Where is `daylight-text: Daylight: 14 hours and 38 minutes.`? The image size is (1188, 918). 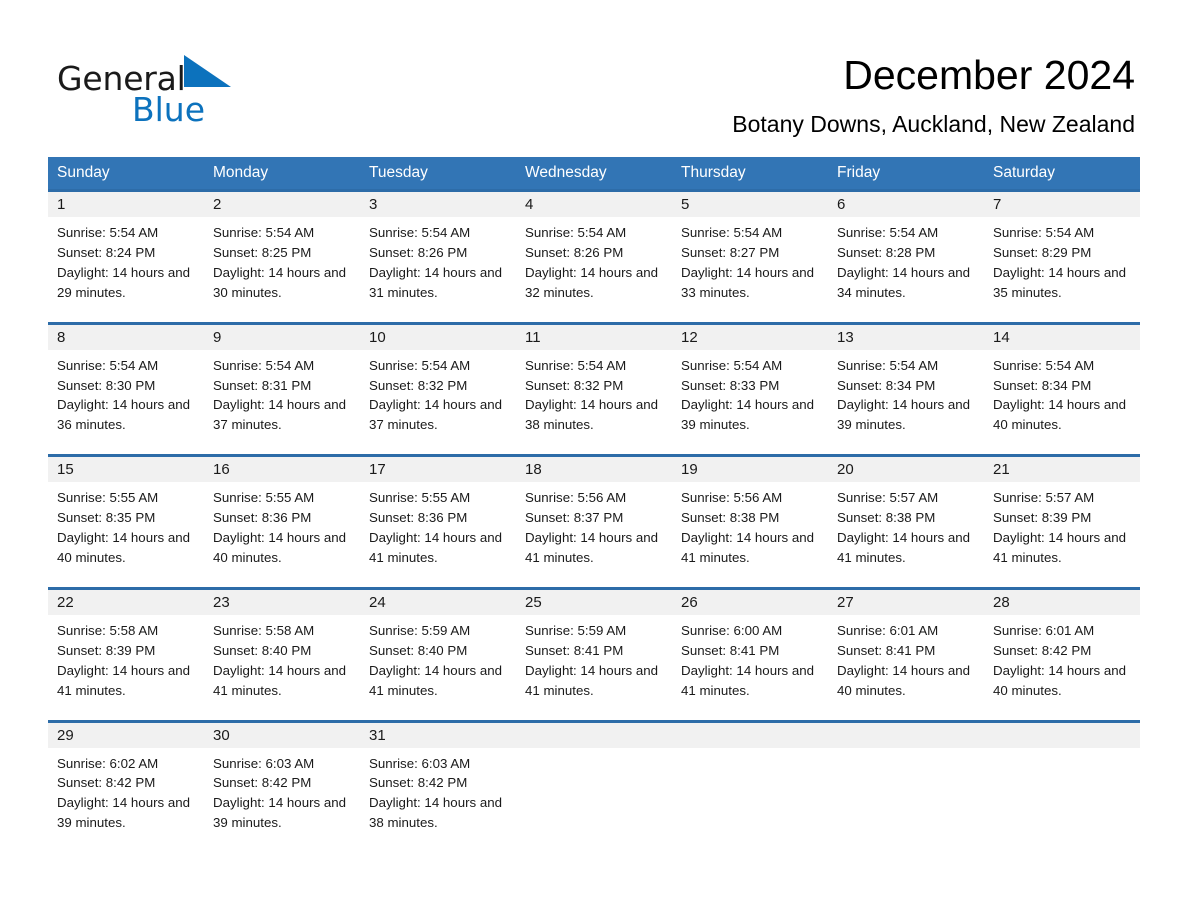
daylight-text: Daylight: 14 hours and 38 minutes. is located at coordinates (436, 813).